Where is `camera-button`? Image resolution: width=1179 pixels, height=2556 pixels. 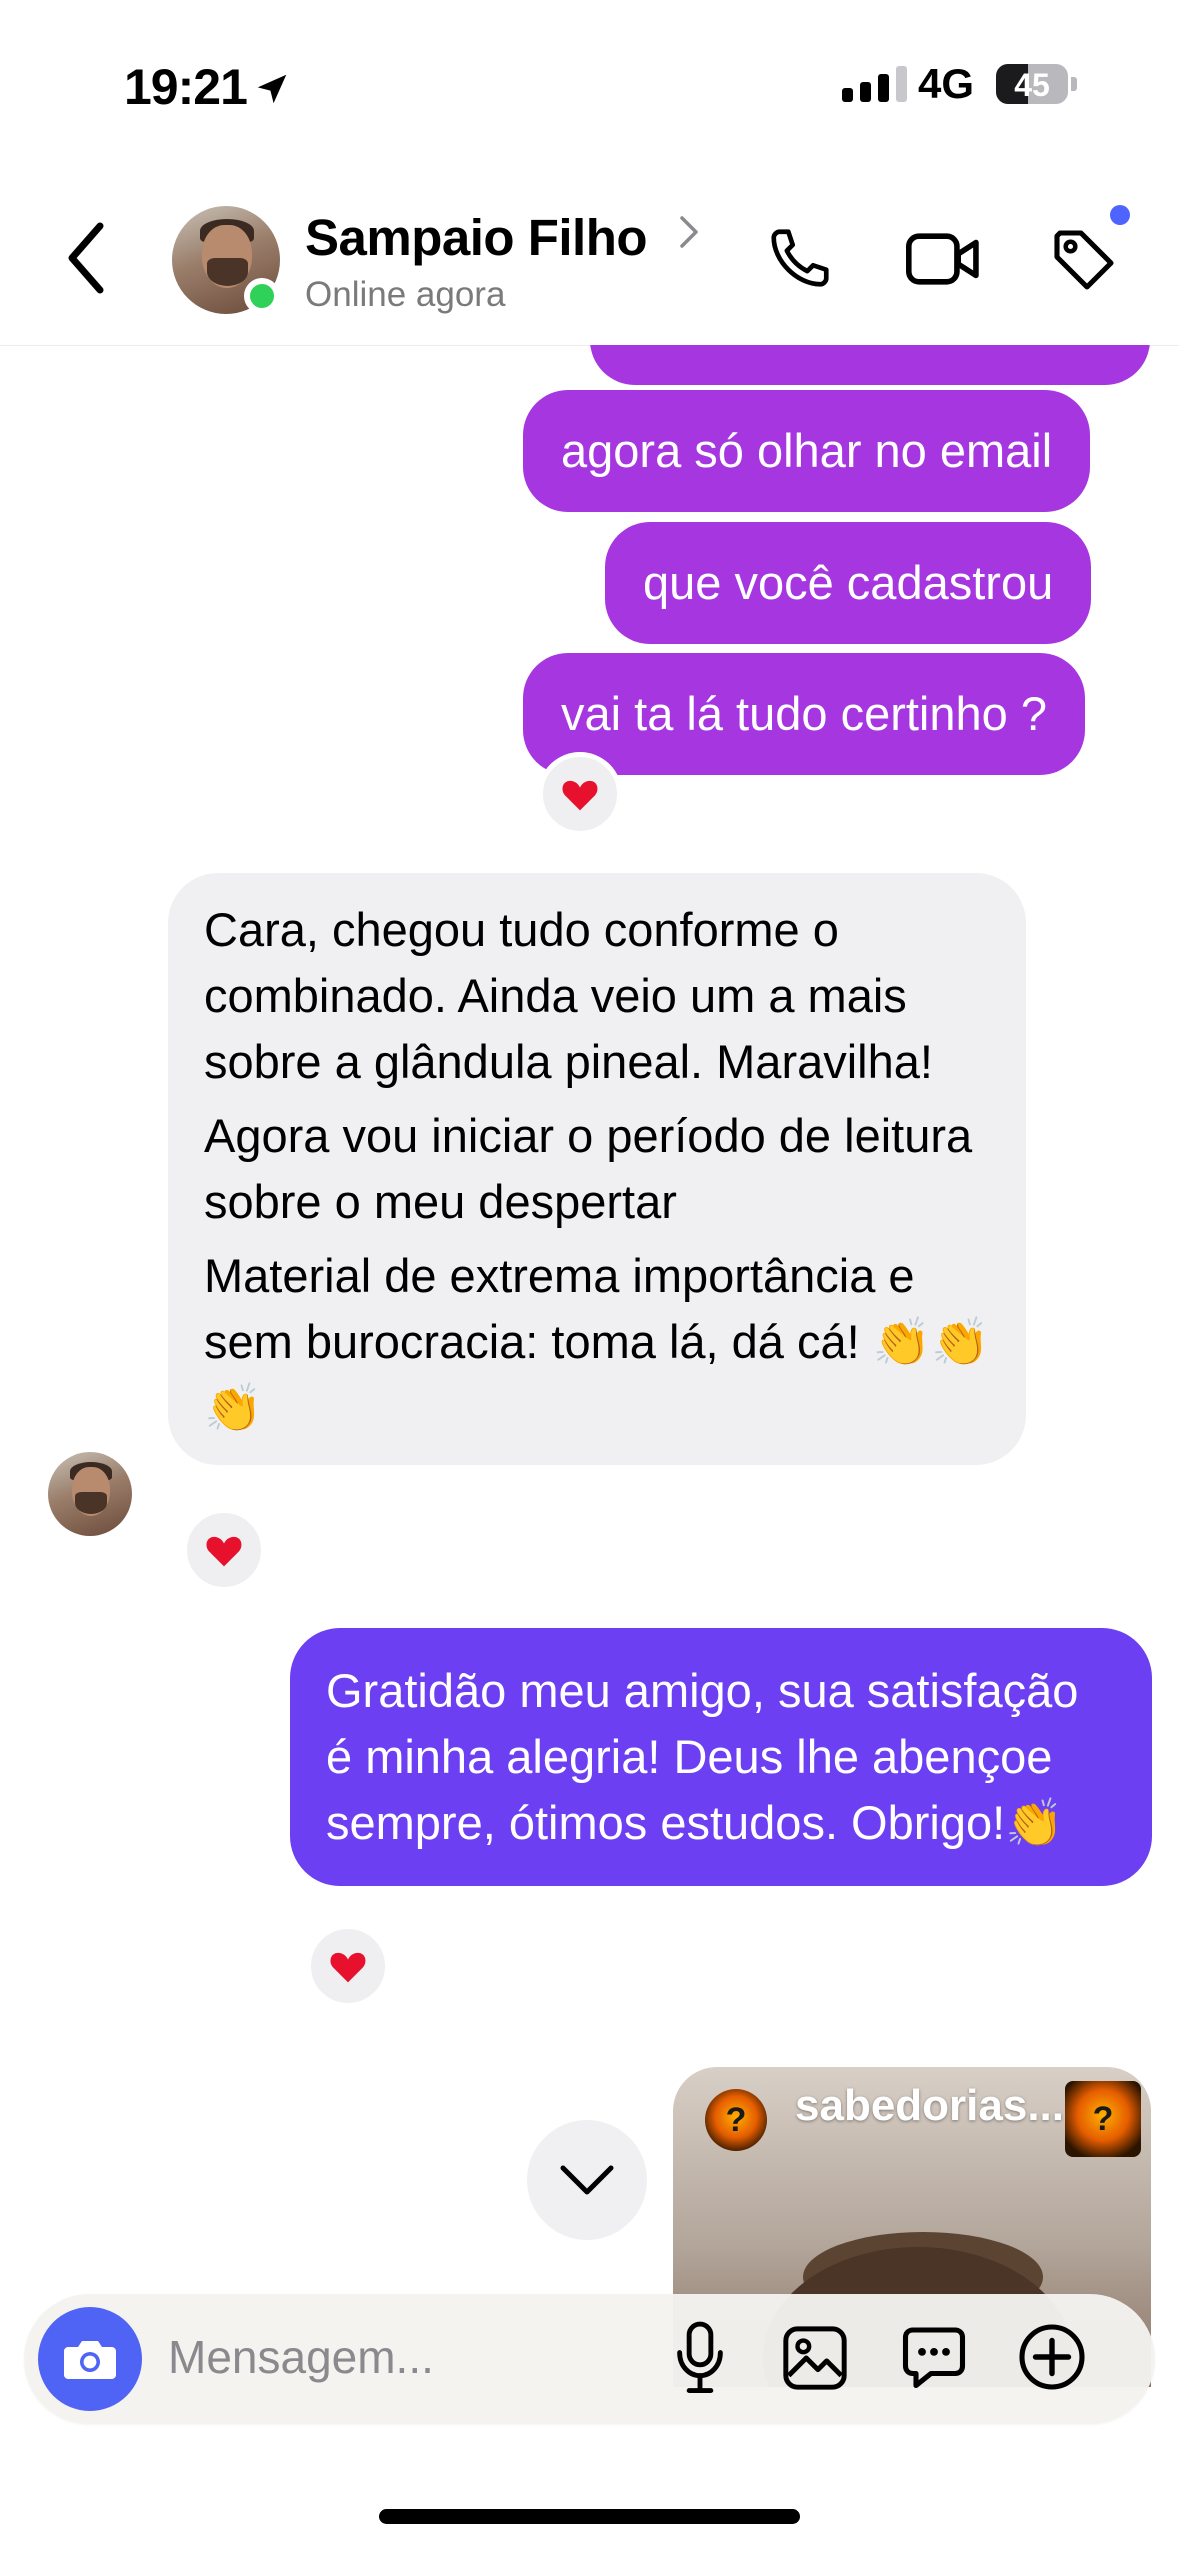 camera-button is located at coordinates (90, 2359).